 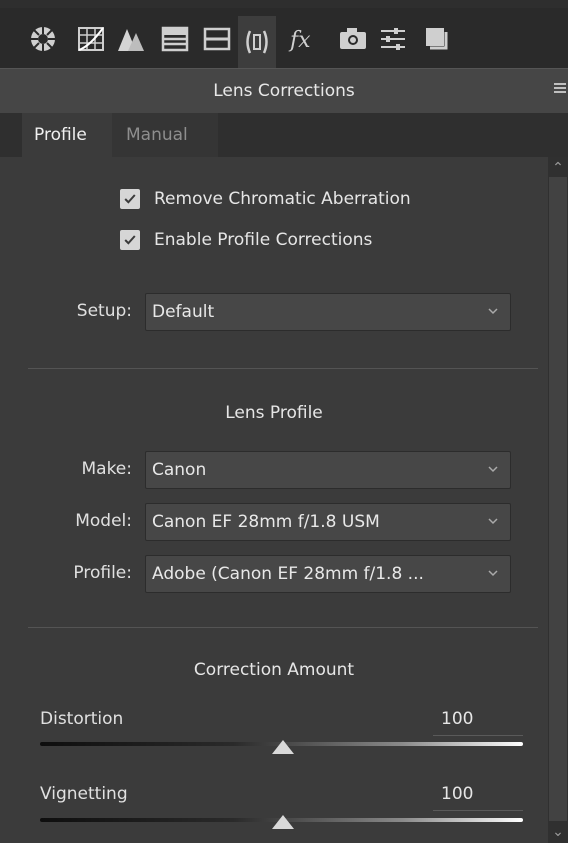 What do you see at coordinates (299, 40) in the screenshot?
I see `svg-text: fx` at bounding box center [299, 40].